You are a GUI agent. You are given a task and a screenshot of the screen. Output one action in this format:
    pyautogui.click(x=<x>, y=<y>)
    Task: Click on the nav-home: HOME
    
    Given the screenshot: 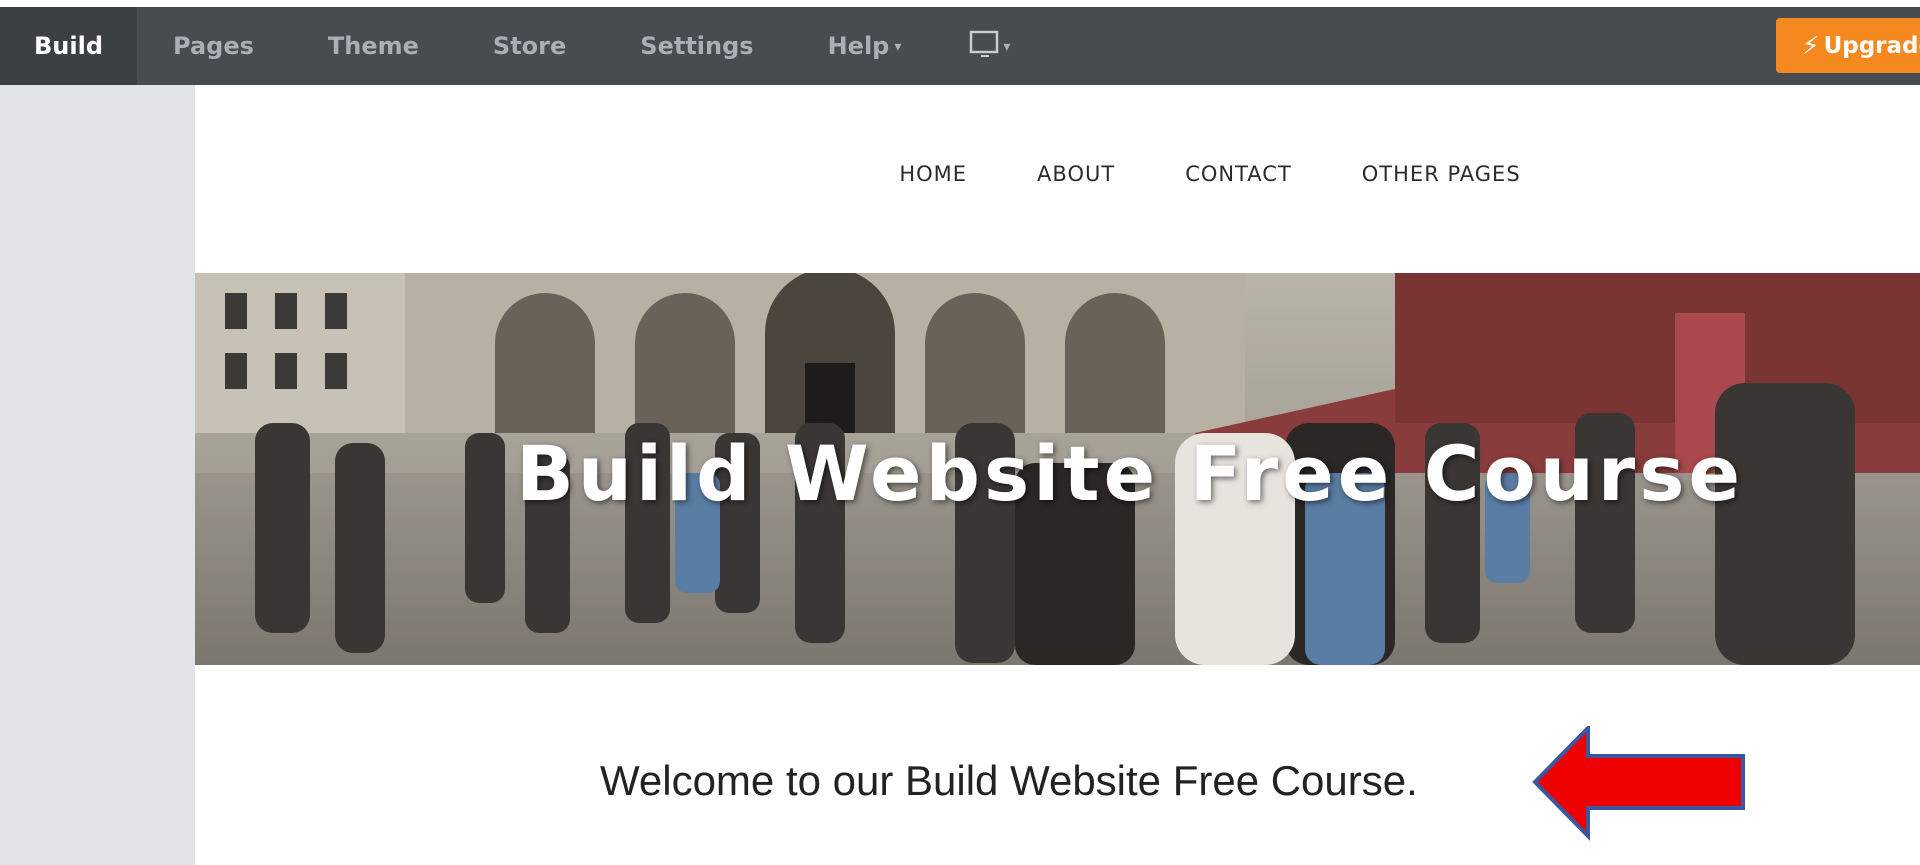 What is the action you would take?
    pyautogui.click(x=933, y=174)
    